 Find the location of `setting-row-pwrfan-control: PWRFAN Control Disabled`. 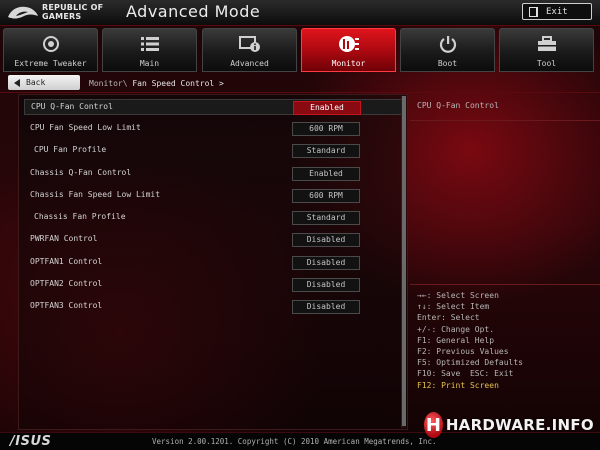

setting-row-pwrfan-control: PWRFAN Control Disabled is located at coordinates (214, 240).